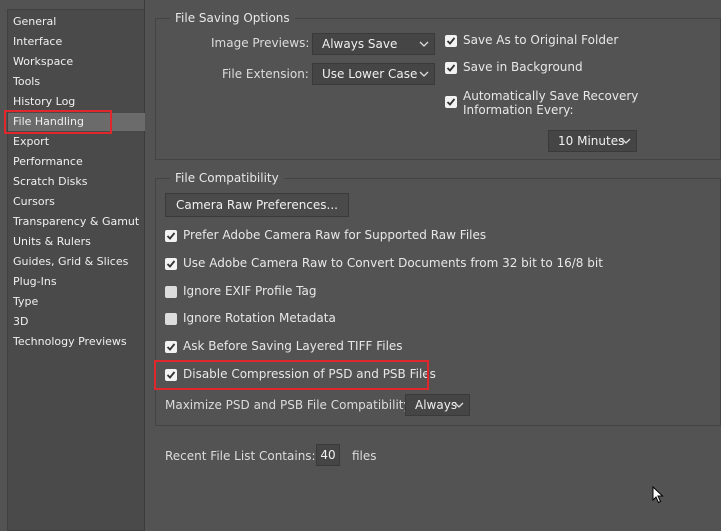  What do you see at coordinates (76, 222) in the screenshot?
I see `sidebar-item-transparency-gamut: Transparency & Gamut` at bounding box center [76, 222].